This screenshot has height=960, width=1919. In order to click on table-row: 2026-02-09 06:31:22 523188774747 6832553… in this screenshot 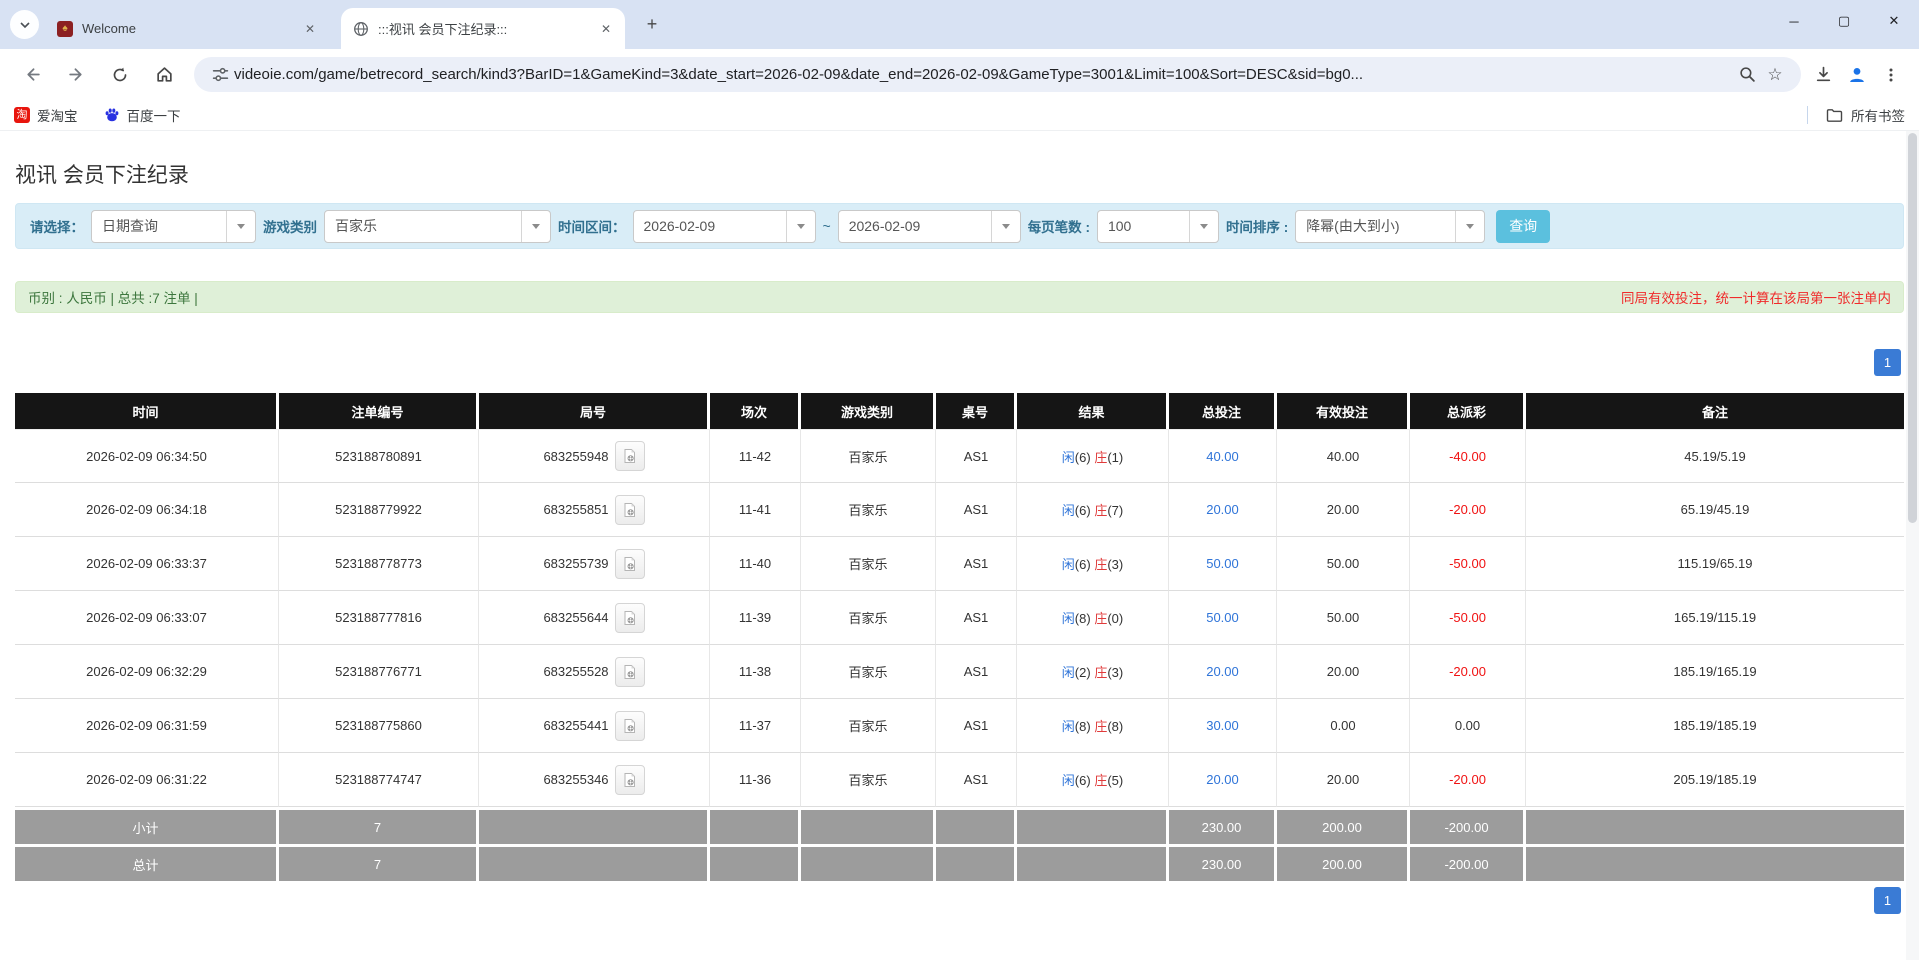, I will do `click(959, 780)`.